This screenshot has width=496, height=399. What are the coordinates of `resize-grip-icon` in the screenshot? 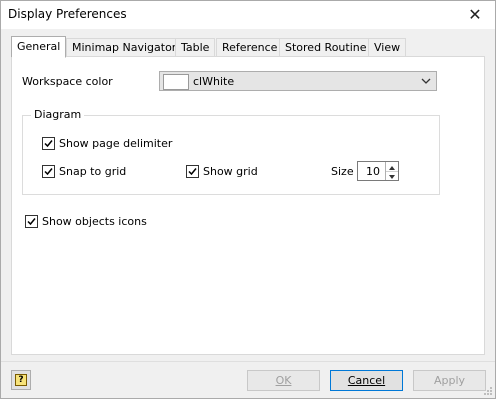 It's located at (488, 391).